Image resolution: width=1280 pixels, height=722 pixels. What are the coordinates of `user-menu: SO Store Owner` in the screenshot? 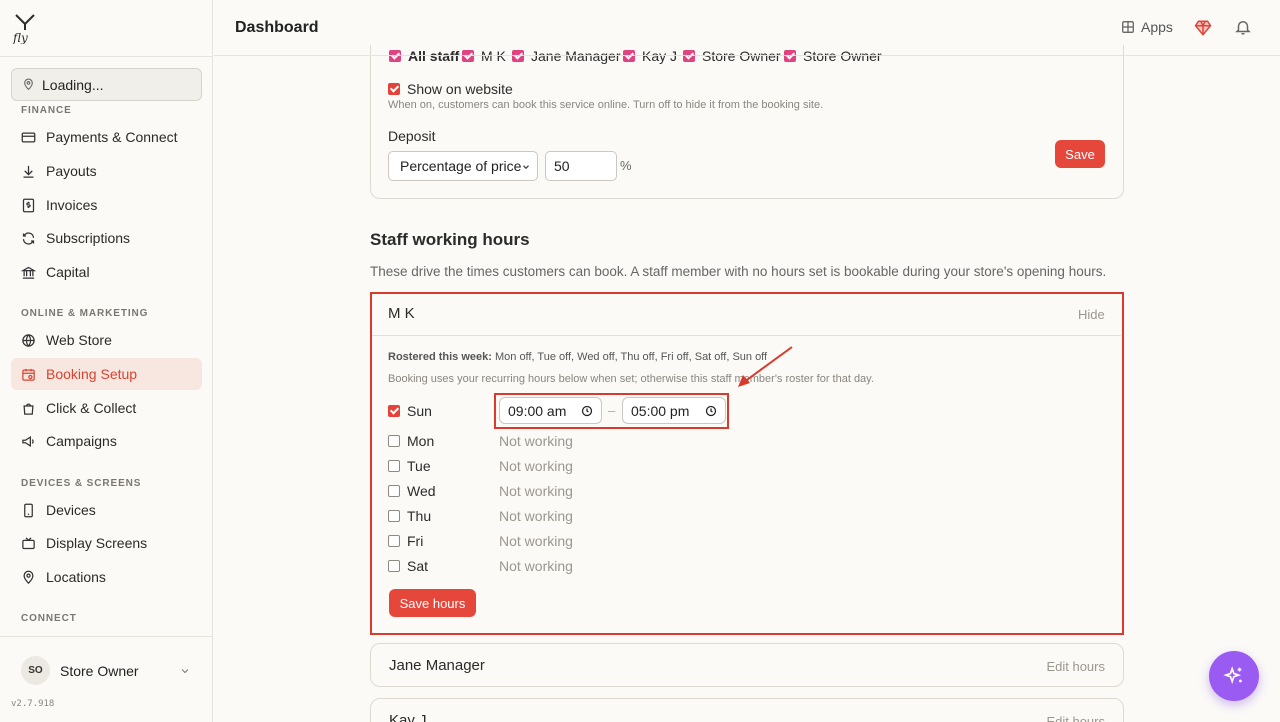 It's located at (106, 669).